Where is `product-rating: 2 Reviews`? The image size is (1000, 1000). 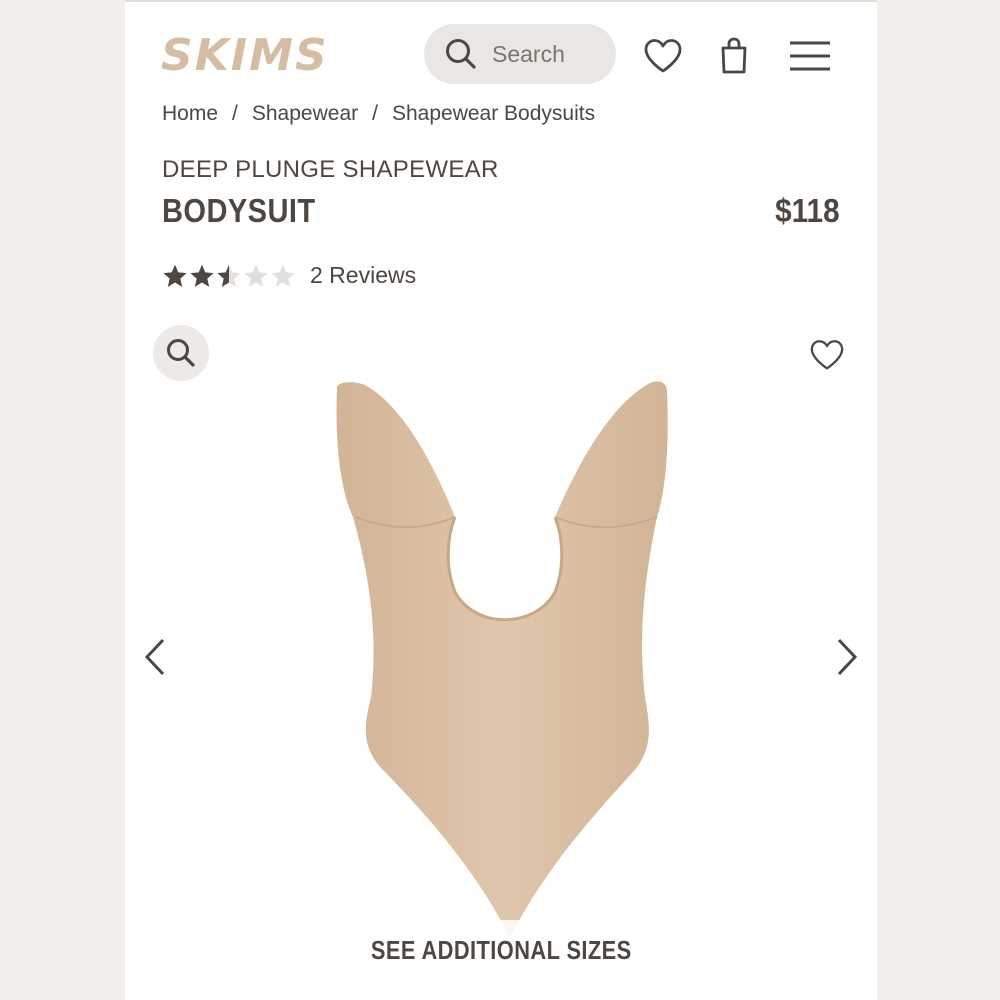
product-rating: 2 Reviews is located at coordinates (289, 275).